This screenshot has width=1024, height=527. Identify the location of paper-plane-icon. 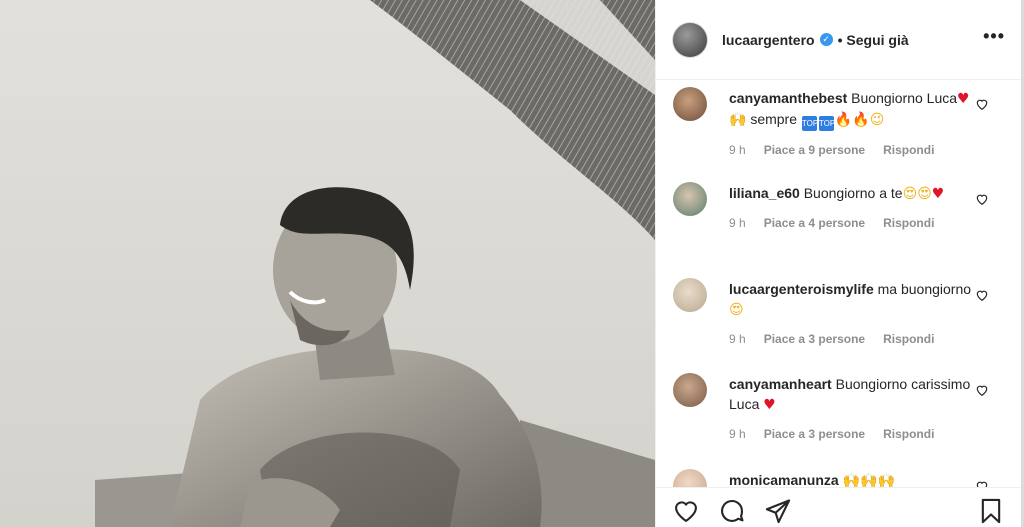
(778, 511).